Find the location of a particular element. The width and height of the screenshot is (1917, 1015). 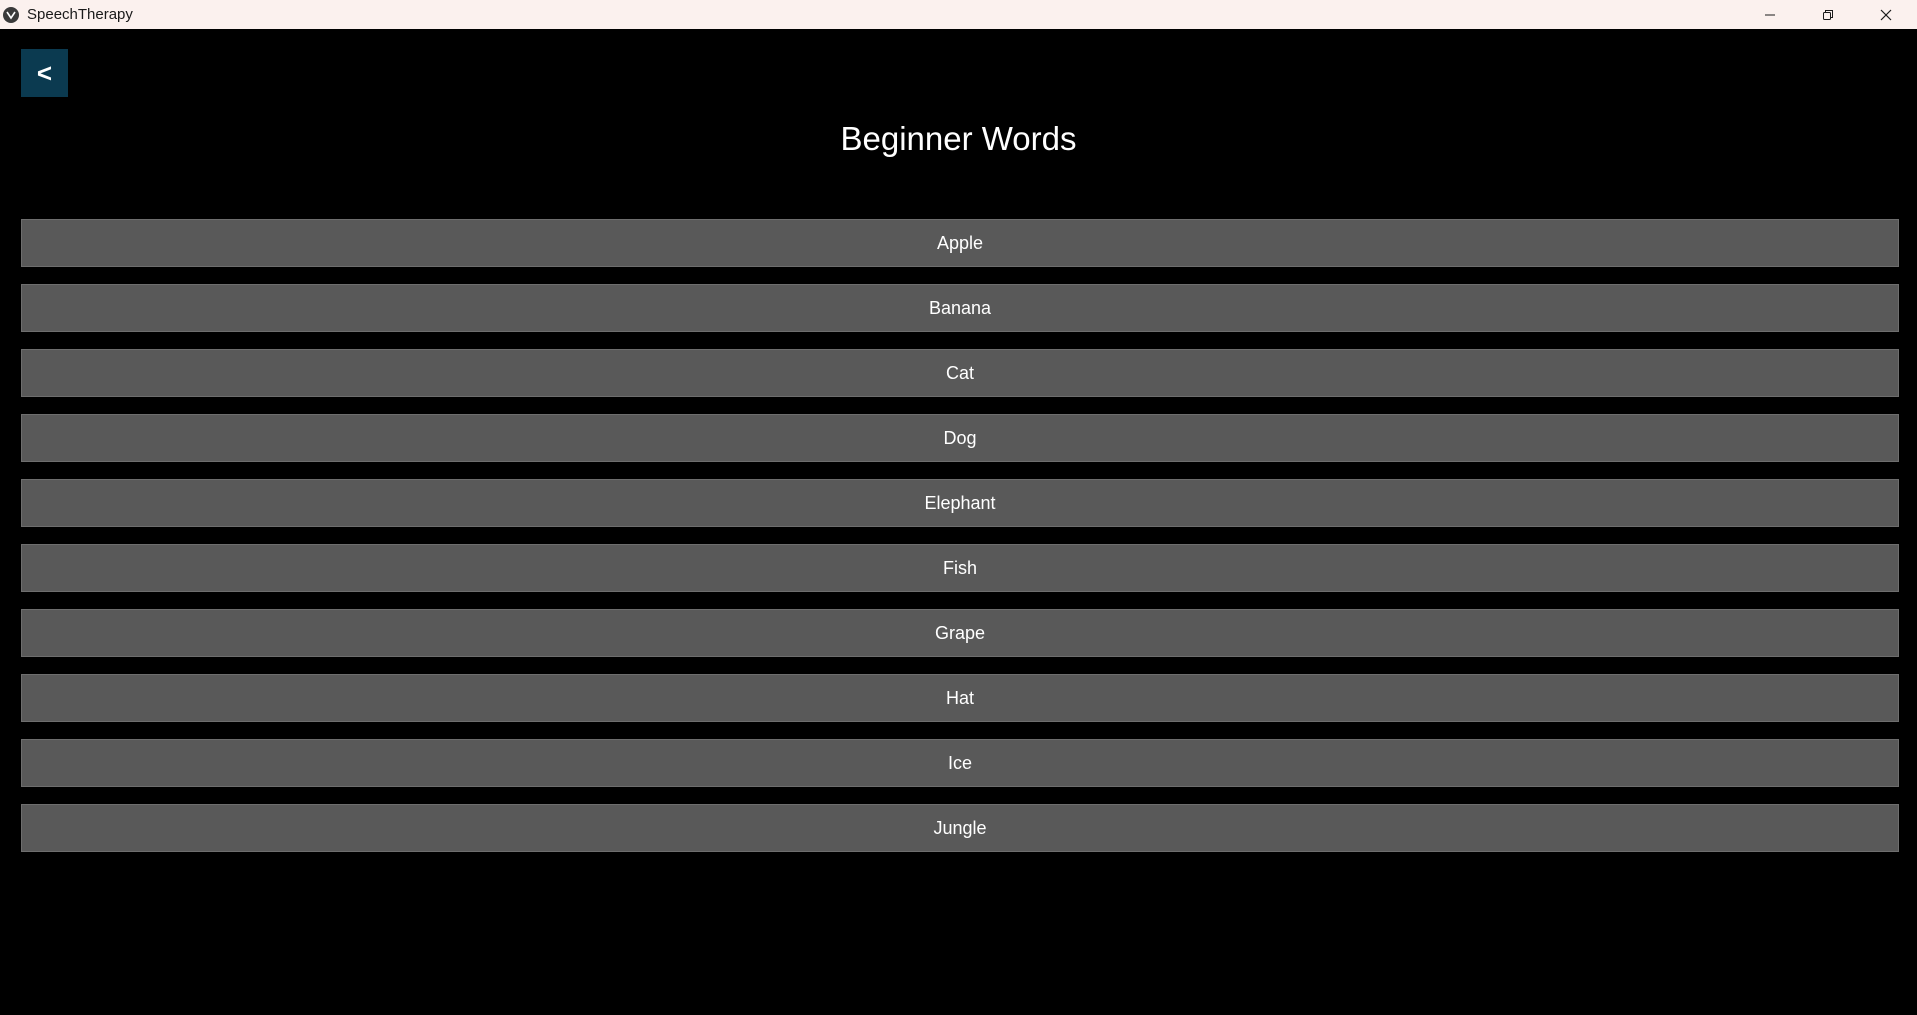

window-title: SpeechTherapy is located at coordinates (80, 14).